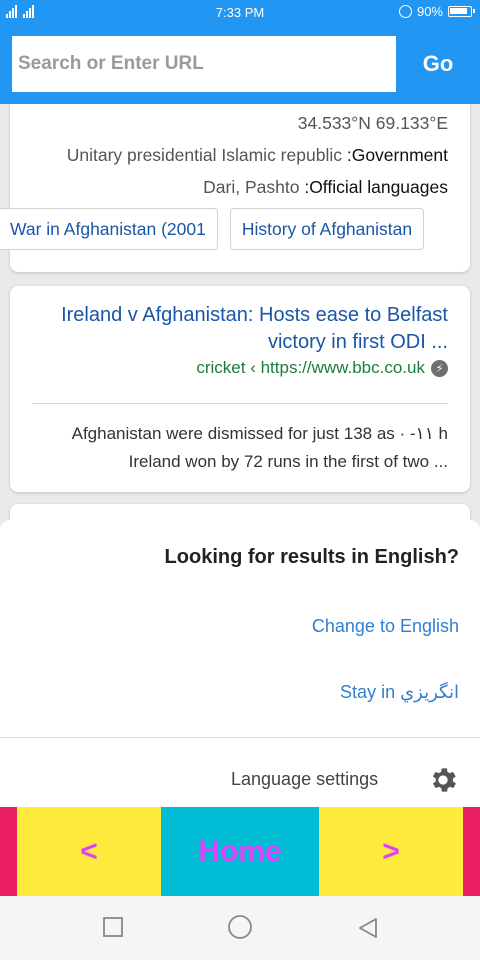  I want to click on amp-lightning-icon: ⚡, so click(439, 368).